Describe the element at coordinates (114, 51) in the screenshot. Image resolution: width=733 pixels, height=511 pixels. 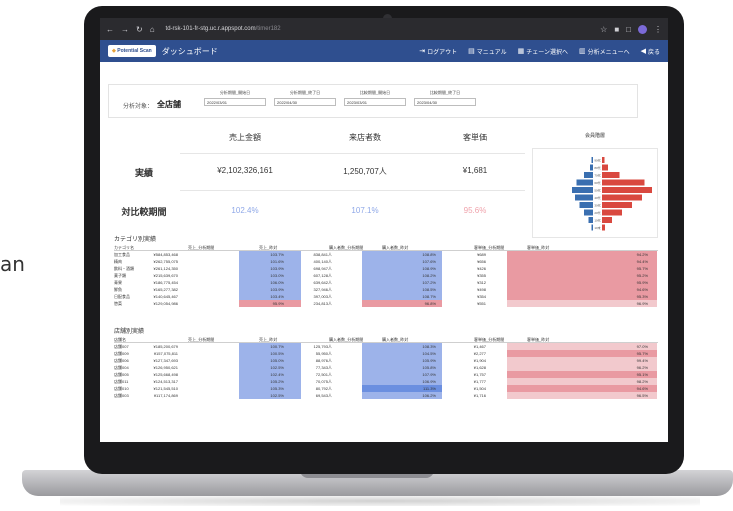
I see `logo-mark-icon: ◆` at that location.